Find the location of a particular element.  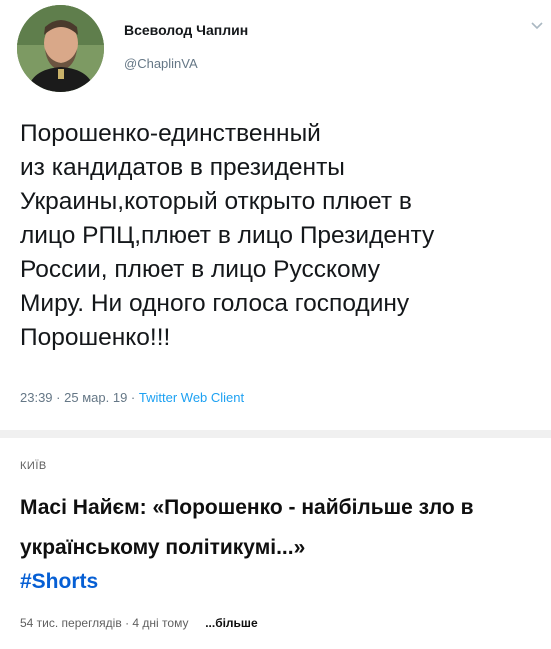

chevron-down-icon is located at coordinates (537, 26).